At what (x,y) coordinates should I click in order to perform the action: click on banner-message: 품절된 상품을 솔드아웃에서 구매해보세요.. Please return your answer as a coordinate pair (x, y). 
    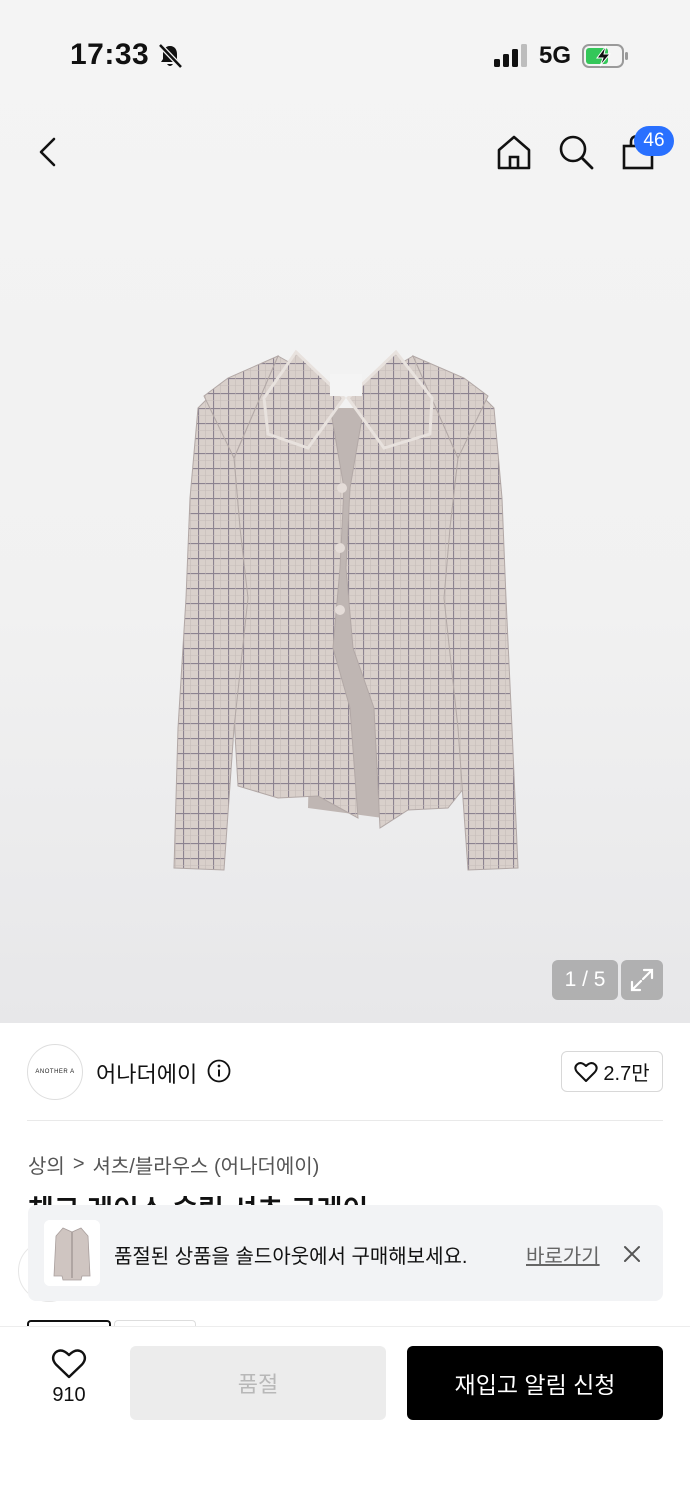
    Looking at the image, I should click on (291, 1257).